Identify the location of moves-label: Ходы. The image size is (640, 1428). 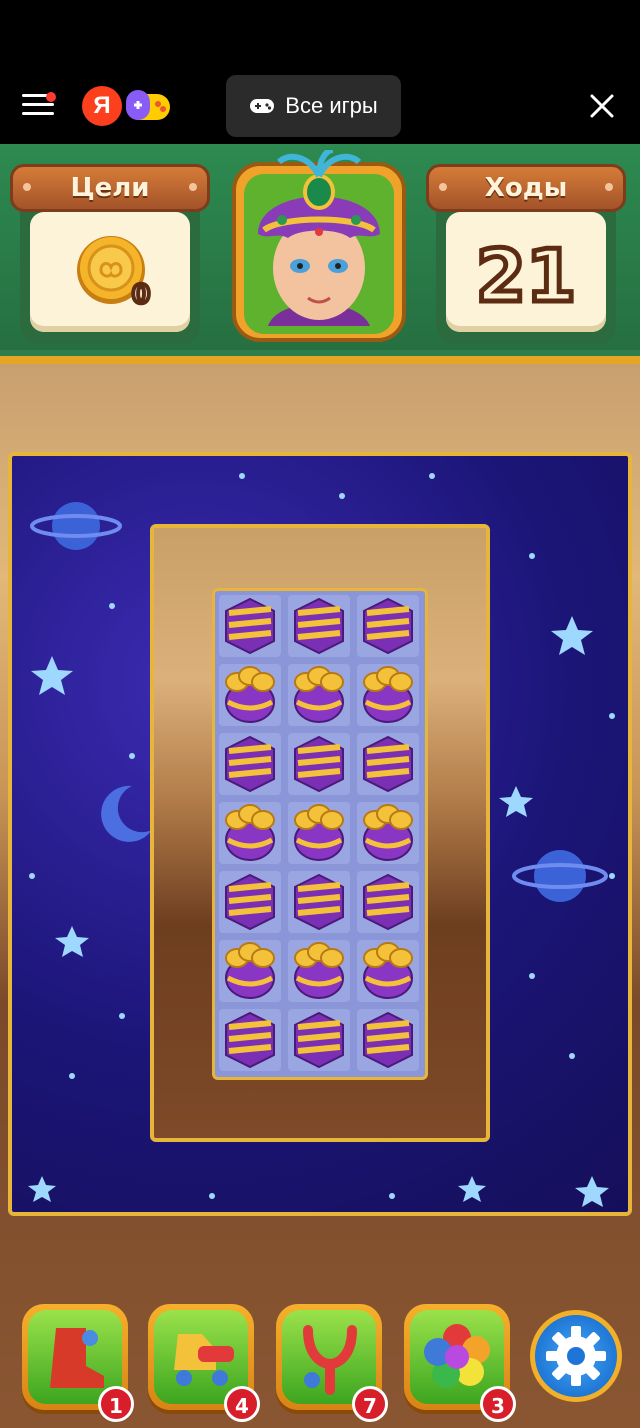
(526, 188).